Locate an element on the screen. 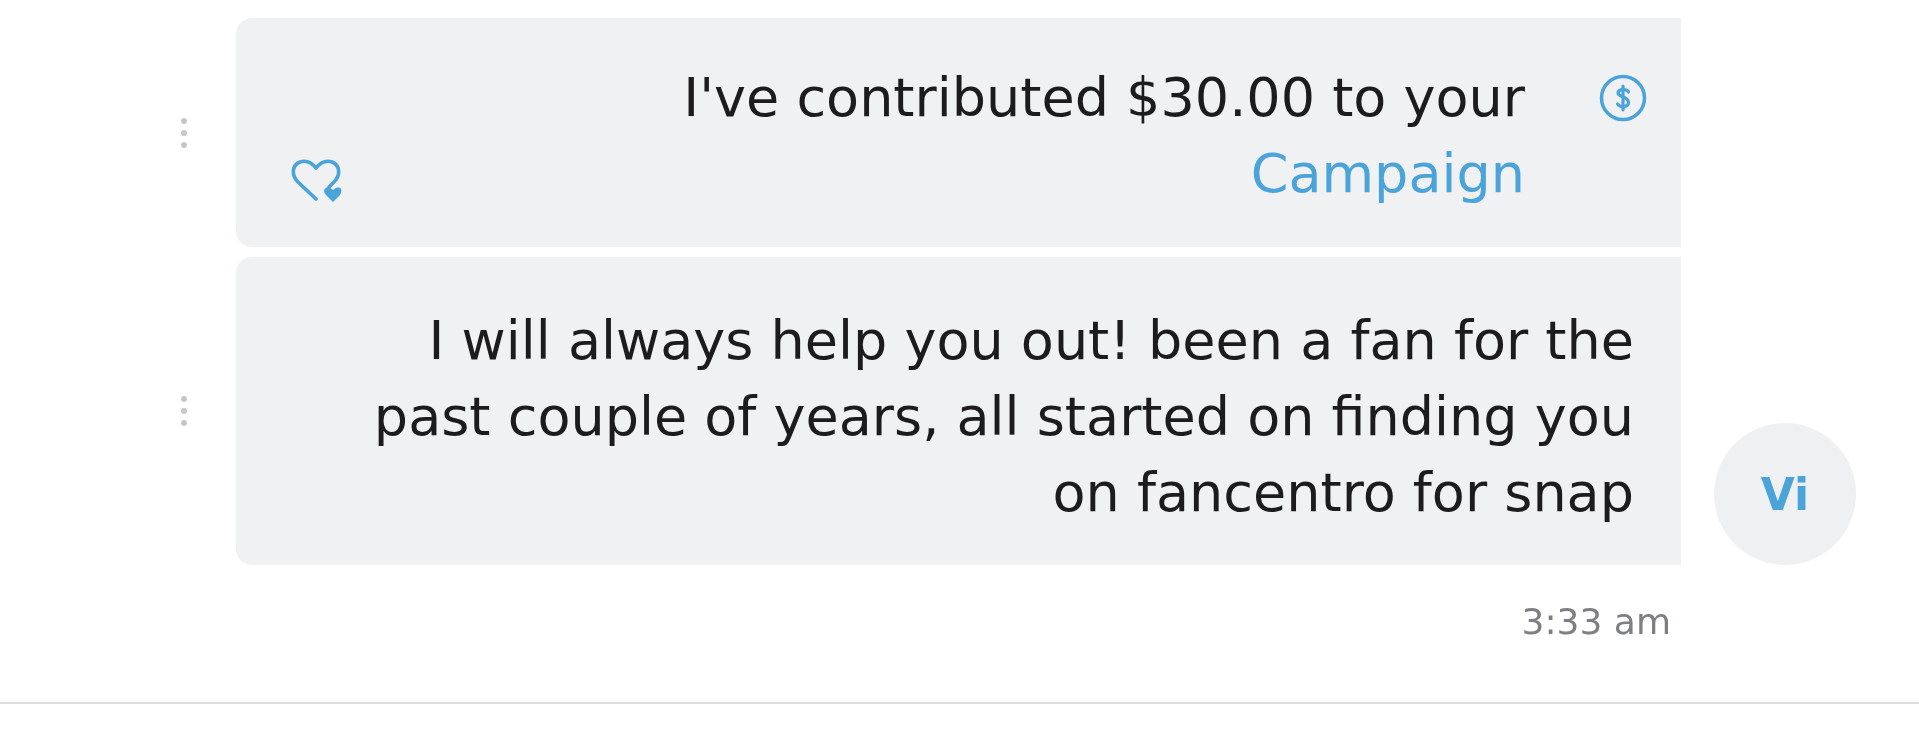 This screenshot has height=753, width=1919. message-timestamp: 3:33 am is located at coordinates (1596, 621).